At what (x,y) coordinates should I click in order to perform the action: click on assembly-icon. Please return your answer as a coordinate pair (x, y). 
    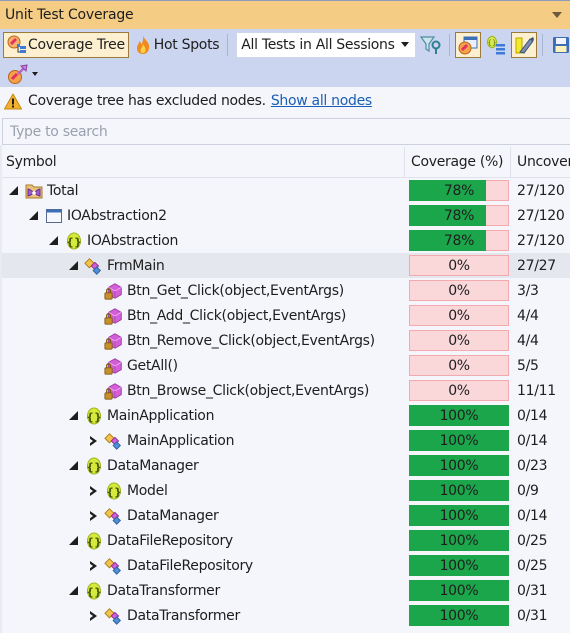
    Looking at the image, I should click on (54, 216).